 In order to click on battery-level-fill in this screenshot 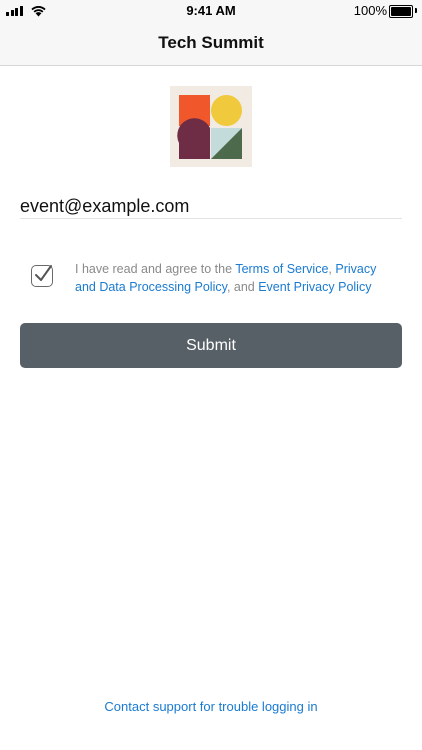, I will do `click(401, 11)`.